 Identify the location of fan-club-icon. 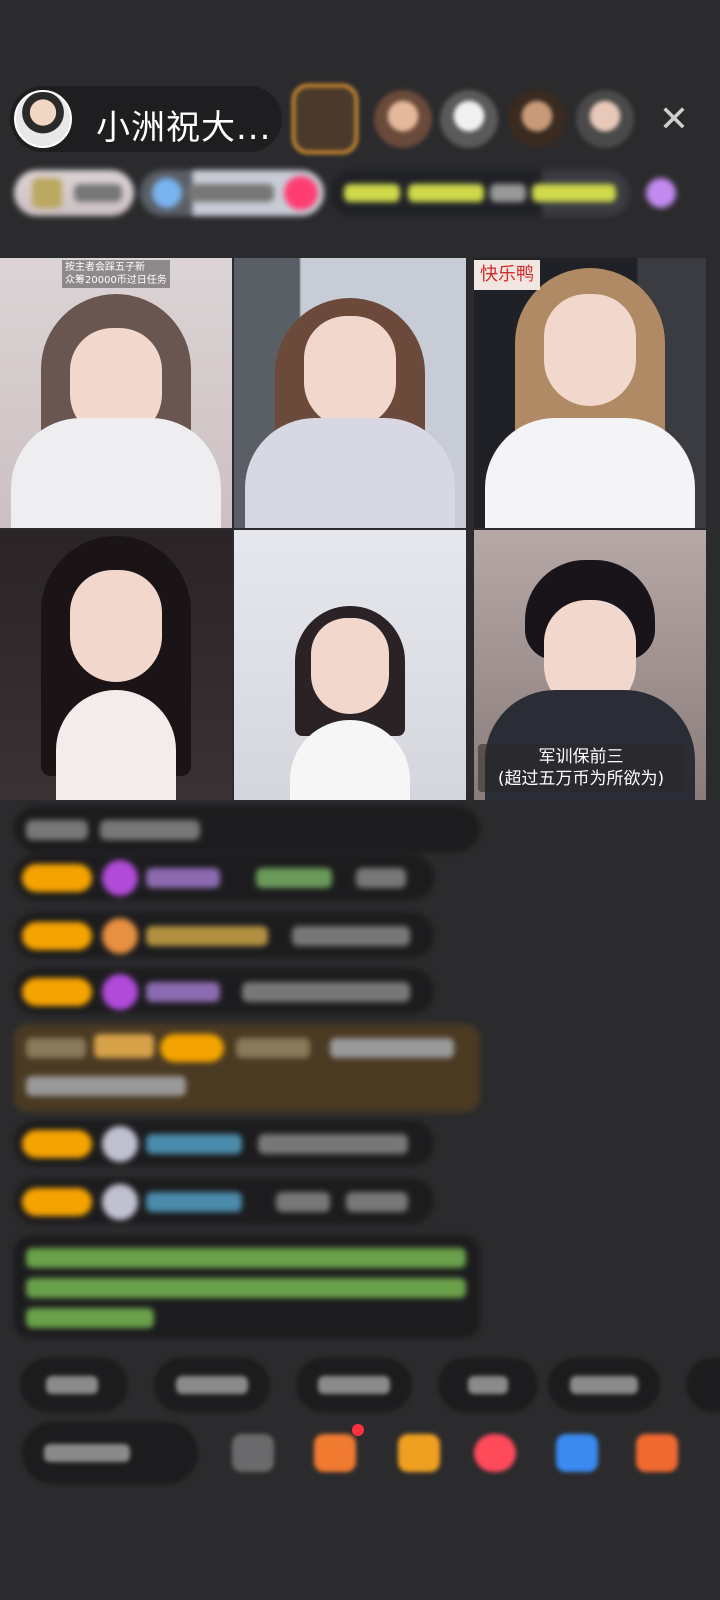
(495, 1453).